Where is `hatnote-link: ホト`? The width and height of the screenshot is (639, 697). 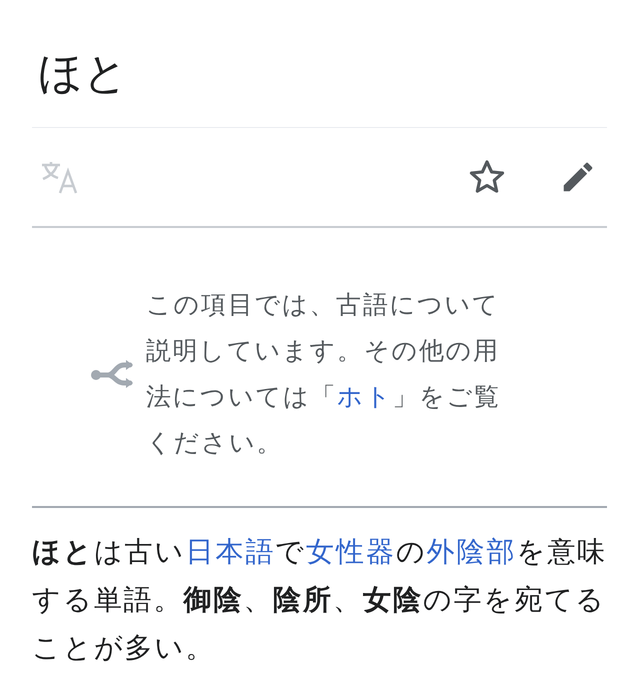 hatnote-link: ホト is located at coordinates (364, 396).